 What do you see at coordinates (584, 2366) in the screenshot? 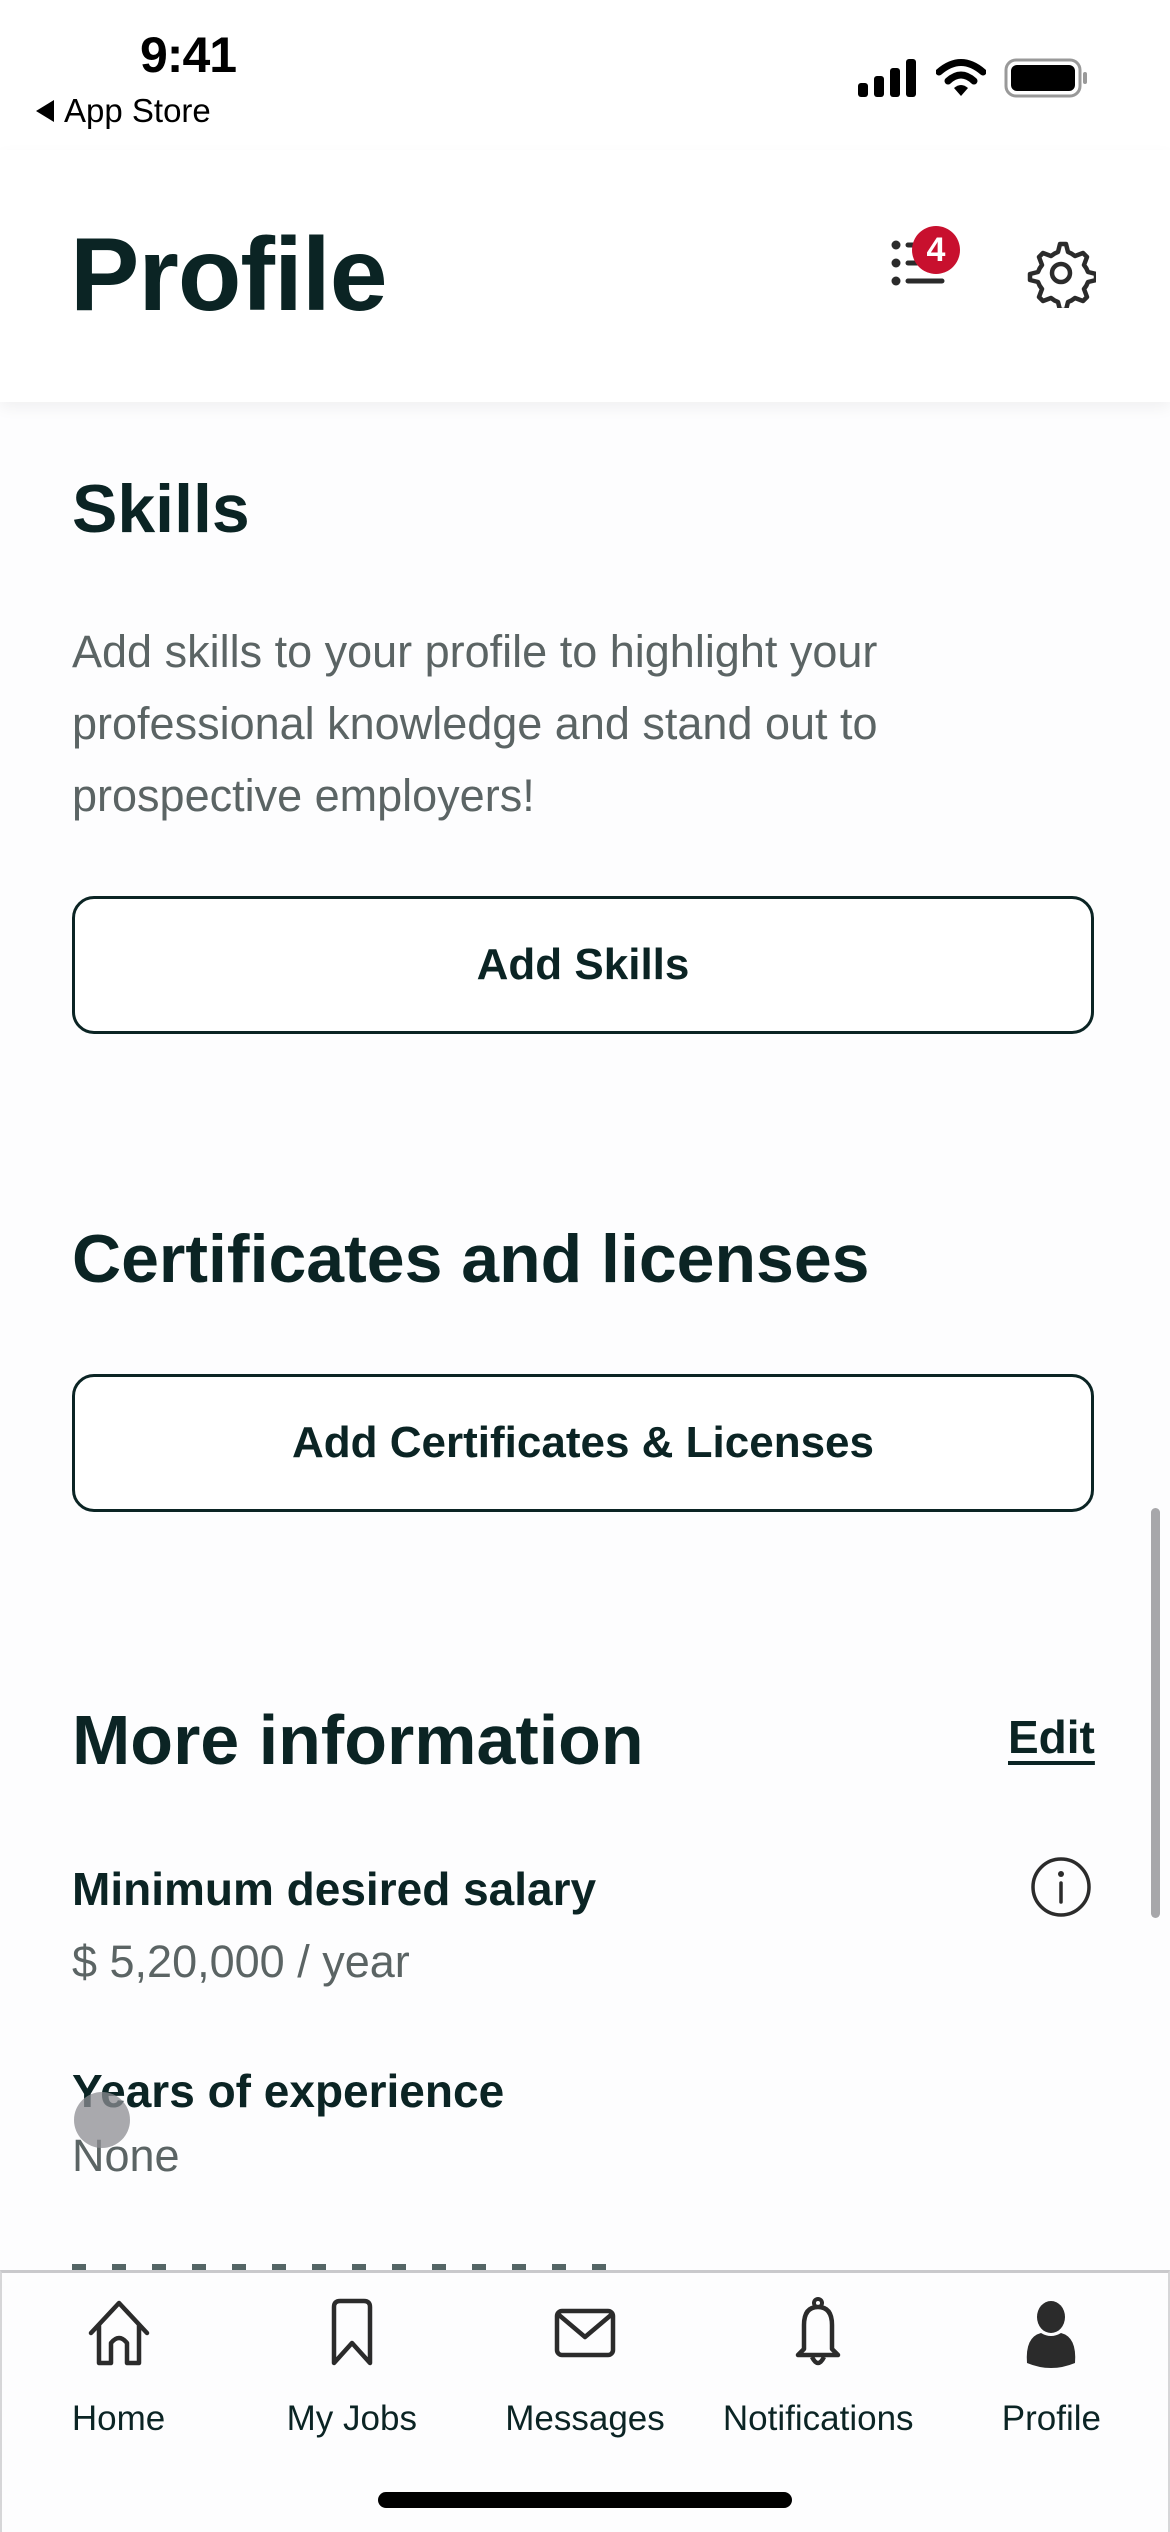
I see `tab-messages: Messages` at bounding box center [584, 2366].